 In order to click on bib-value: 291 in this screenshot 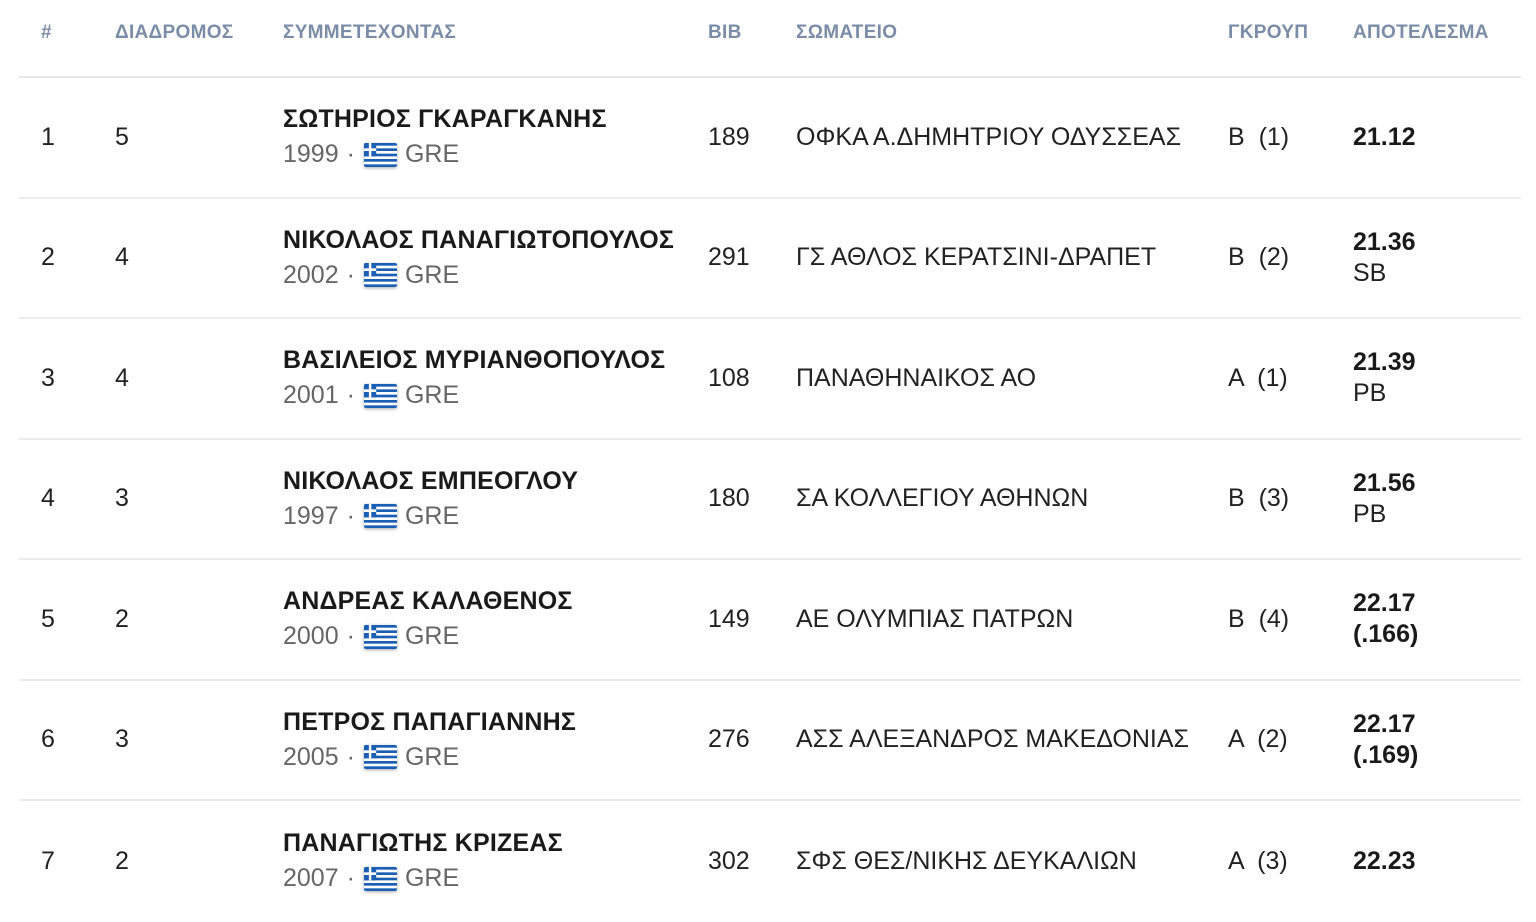, I will do `click(729, 257)`.